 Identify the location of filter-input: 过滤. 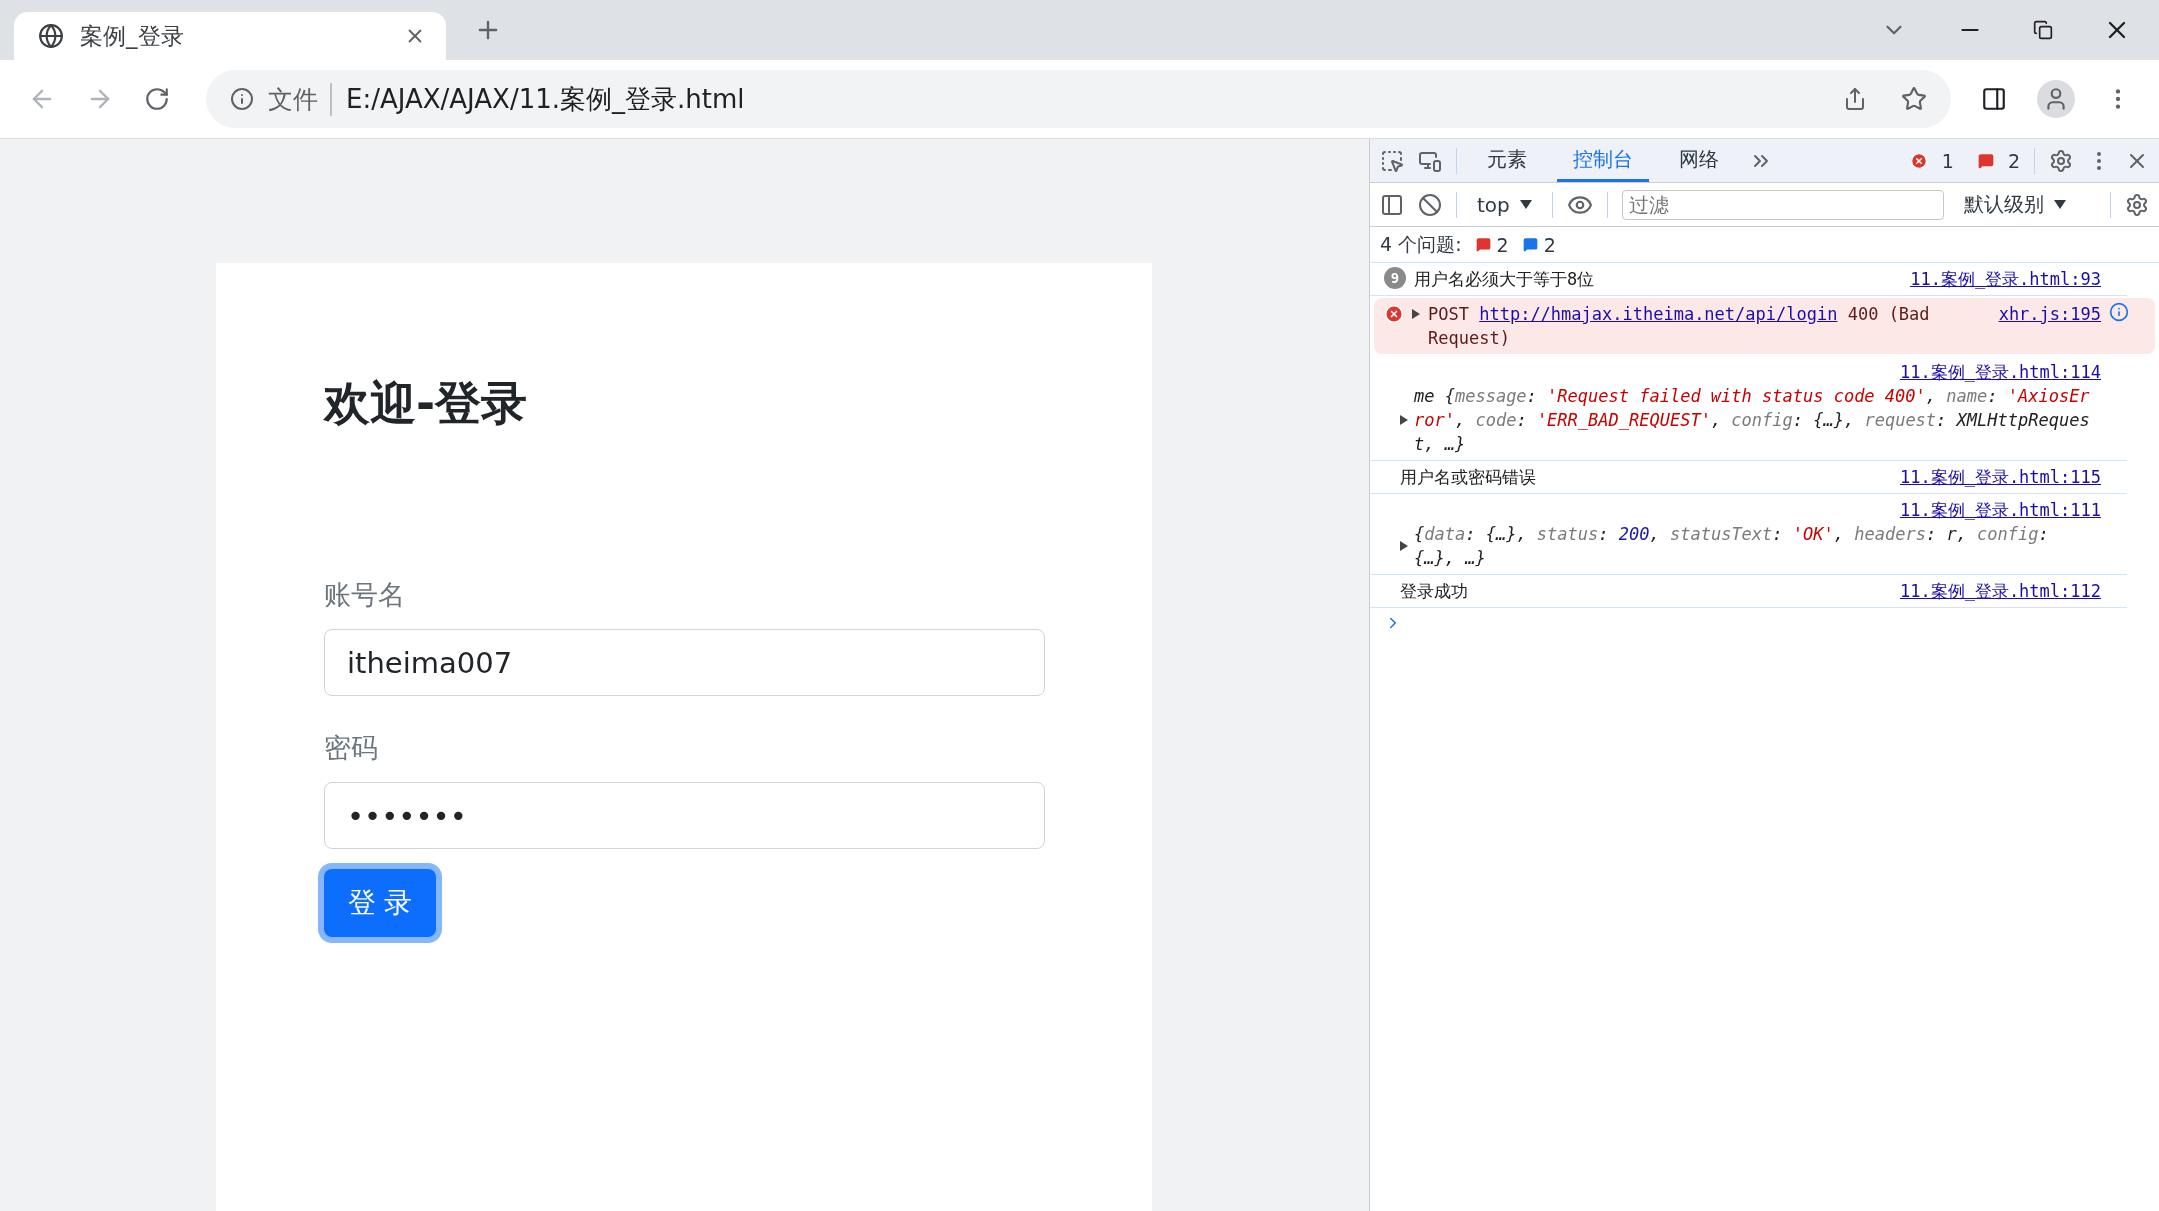
(1782, 204).